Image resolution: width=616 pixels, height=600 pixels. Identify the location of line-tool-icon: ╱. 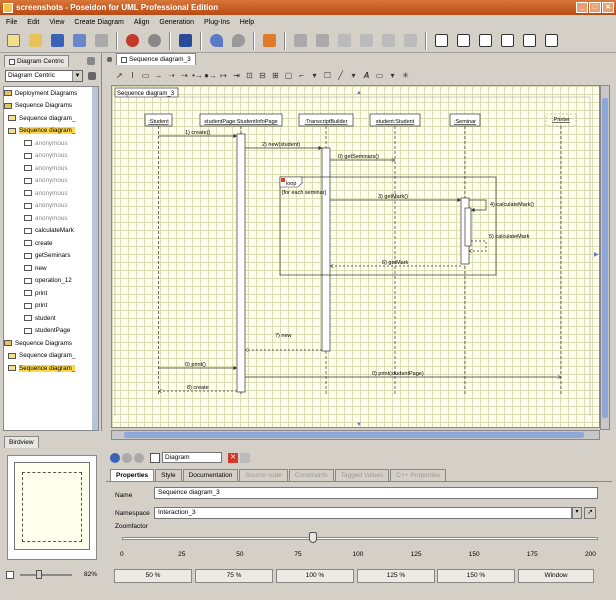
(340, 75).